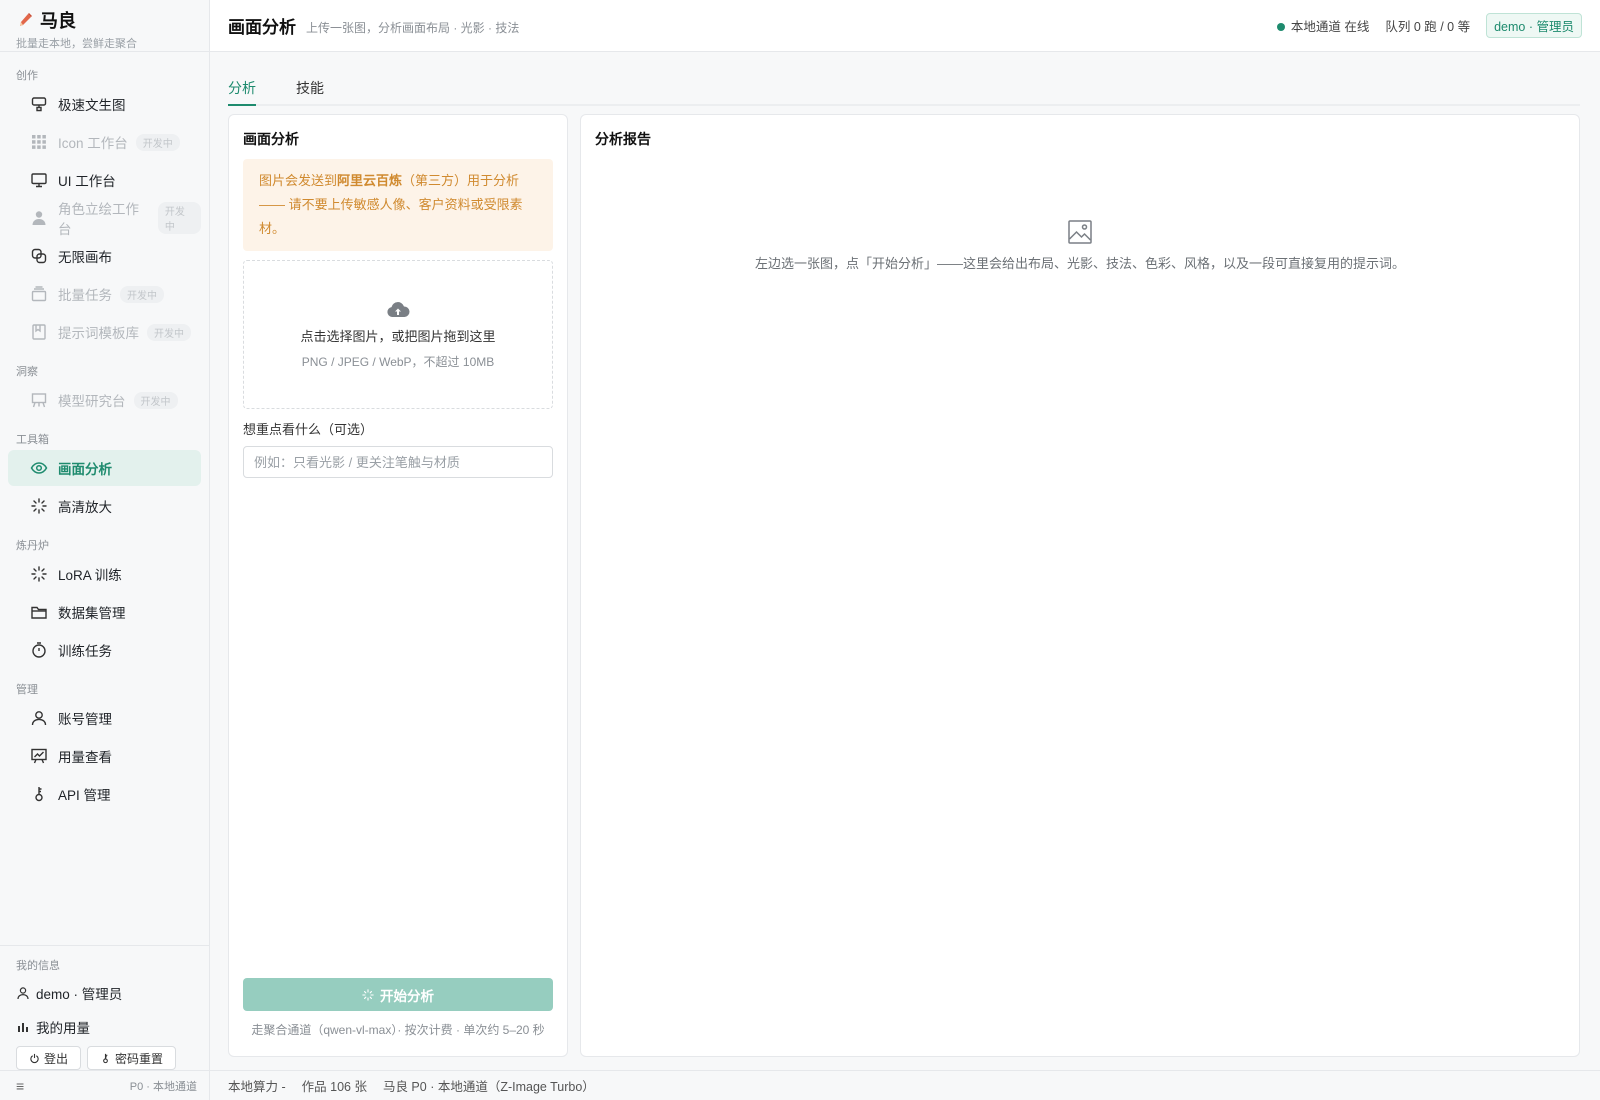  What do you see at coordinates (104, 1027) in the screenshot?
I see `my-usage-link: 我的用量` at bounding box center [104, 1027].